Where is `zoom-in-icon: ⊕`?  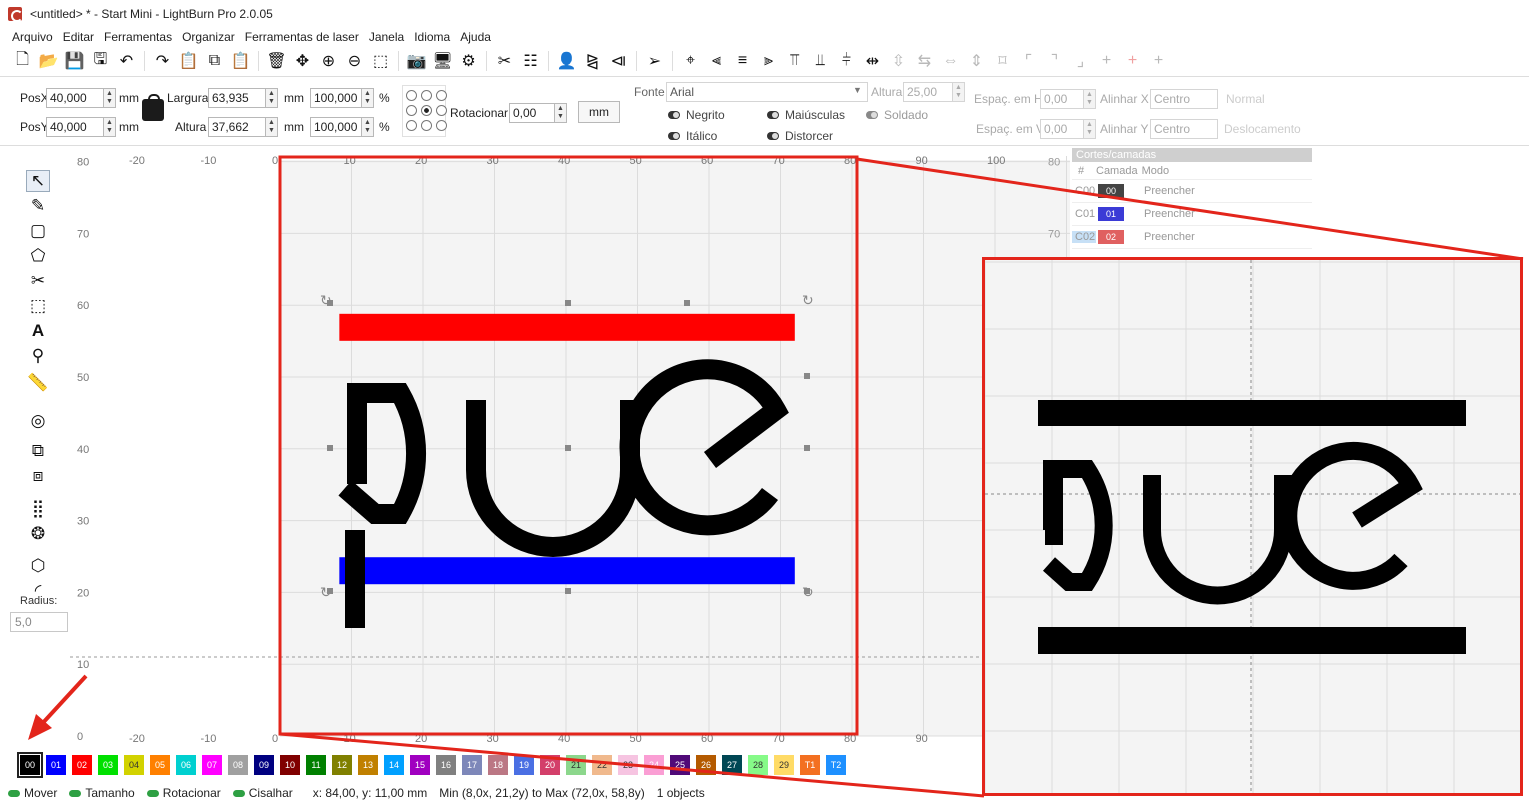
zoom-in-icon: ⊕ is located at coordinates (328, 61).